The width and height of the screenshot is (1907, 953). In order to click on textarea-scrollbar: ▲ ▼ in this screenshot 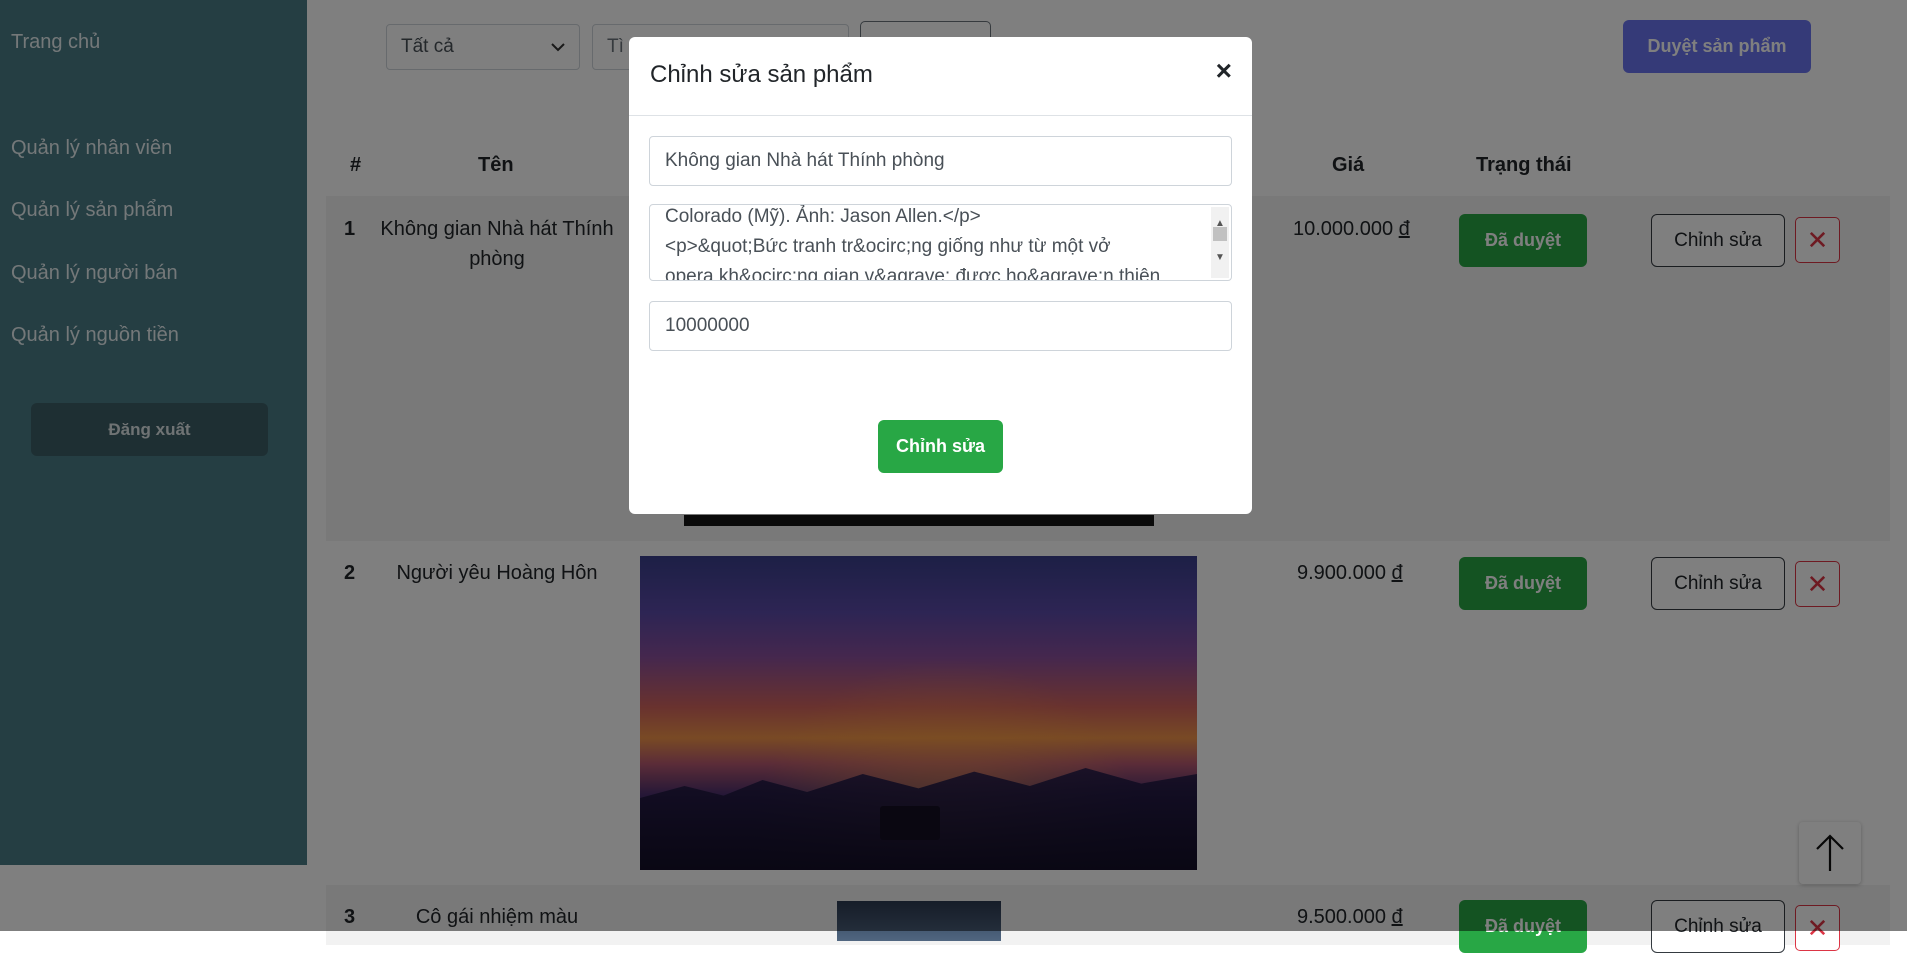, I will do `click(1220, 242)`.